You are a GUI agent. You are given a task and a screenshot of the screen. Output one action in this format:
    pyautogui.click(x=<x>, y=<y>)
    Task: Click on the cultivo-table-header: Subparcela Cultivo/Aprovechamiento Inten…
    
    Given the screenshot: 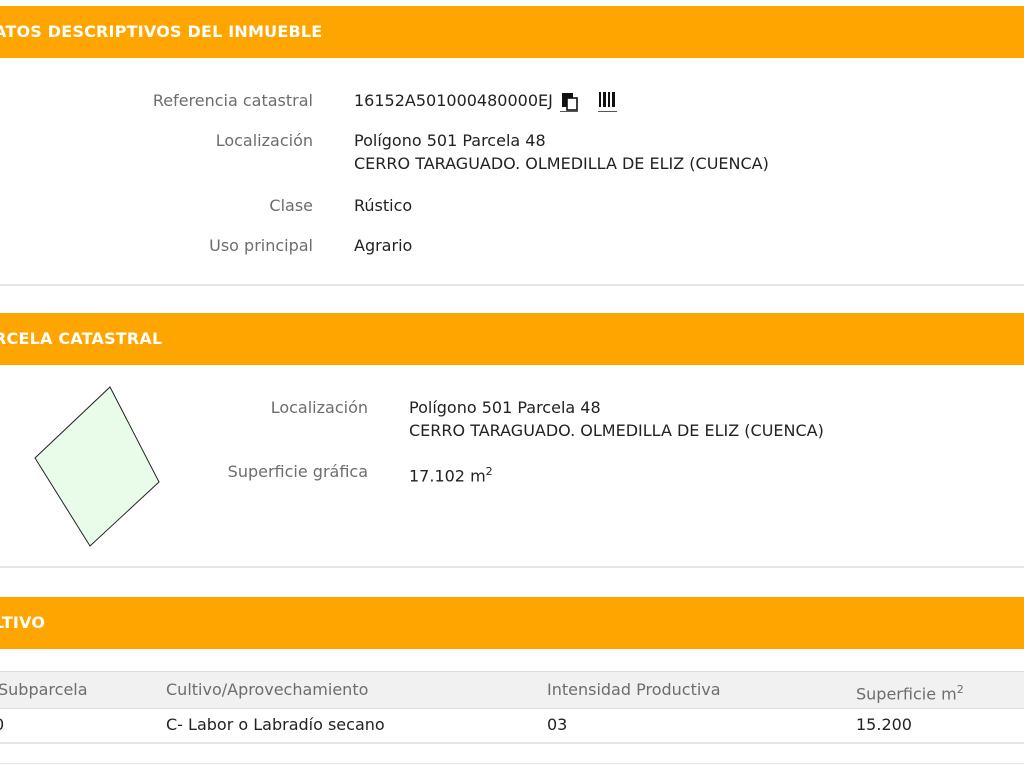 What is the action you would take?
    pyautogui.click(x=512, y=690)
    